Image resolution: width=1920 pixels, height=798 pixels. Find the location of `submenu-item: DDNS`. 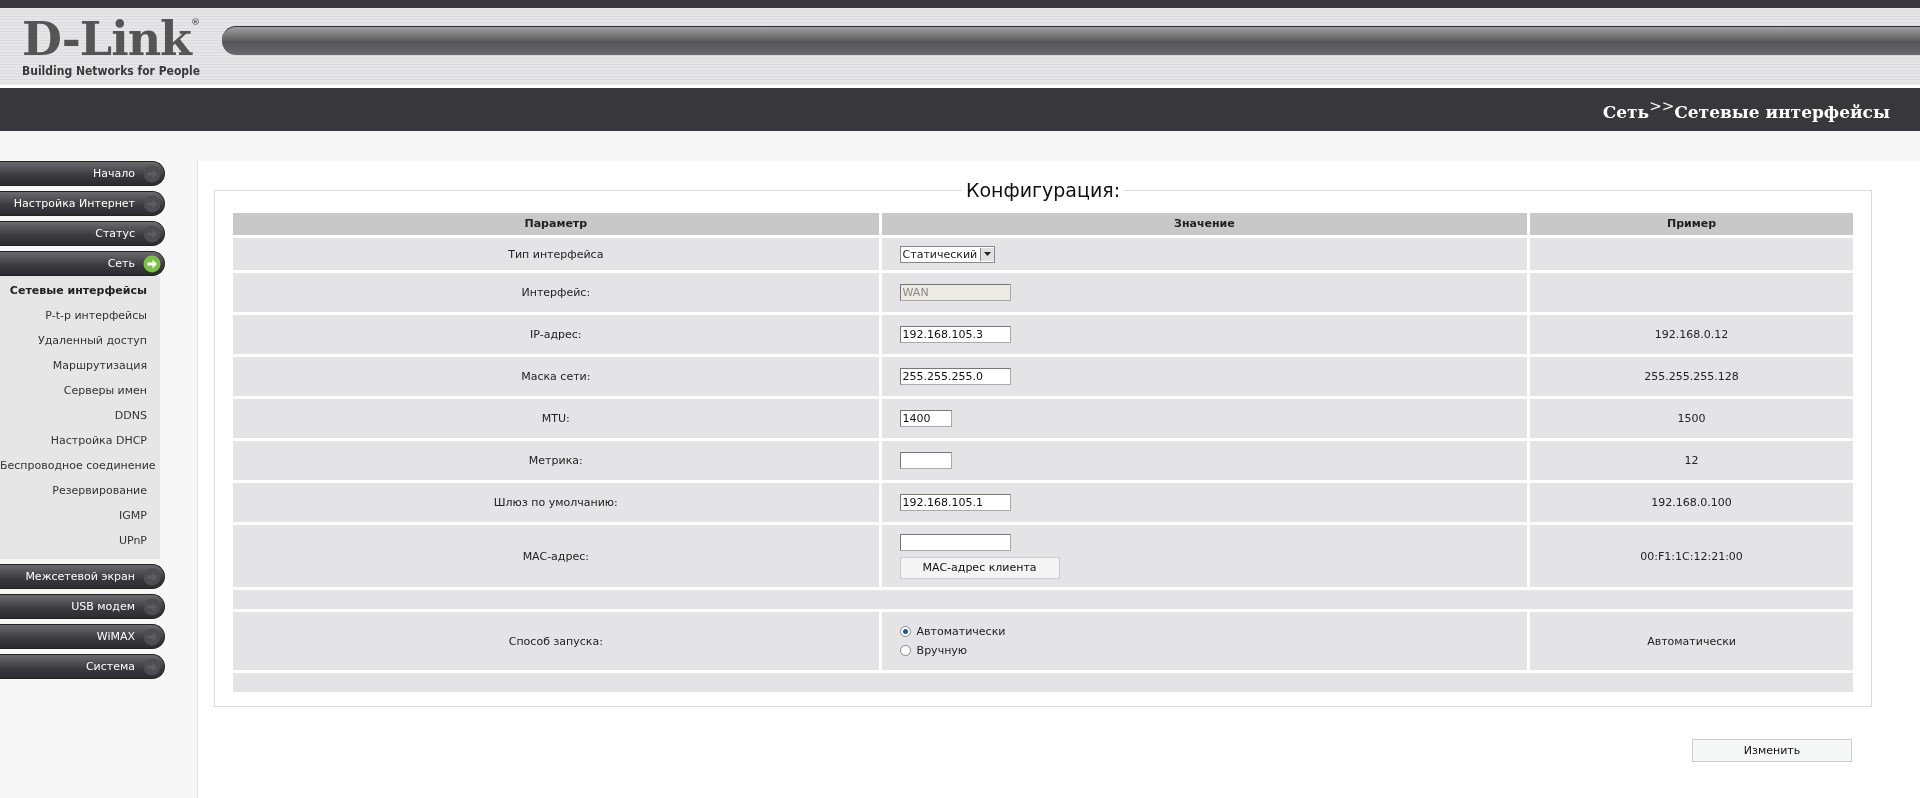

submenu-item: DDNS is located at coordinates (80, 415).